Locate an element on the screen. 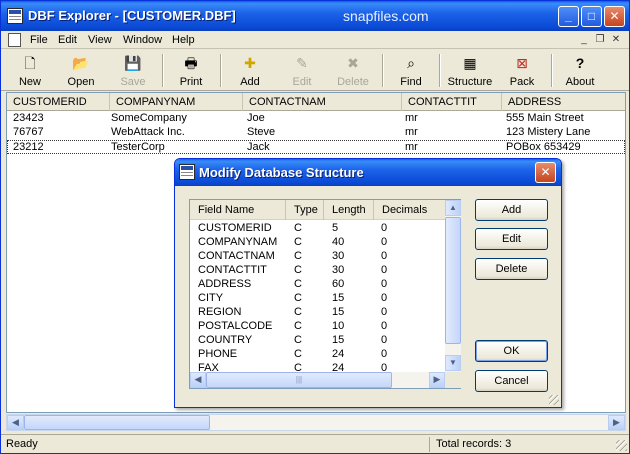  field-cell: 24 is located at coordinates (338, 354).